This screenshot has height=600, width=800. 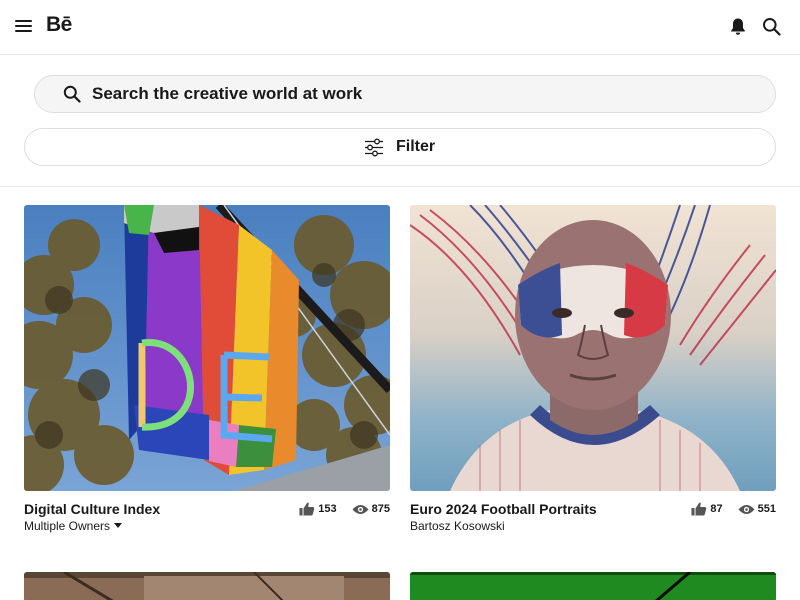 I want to click on views-count: 875, so click(x=380, y=509).